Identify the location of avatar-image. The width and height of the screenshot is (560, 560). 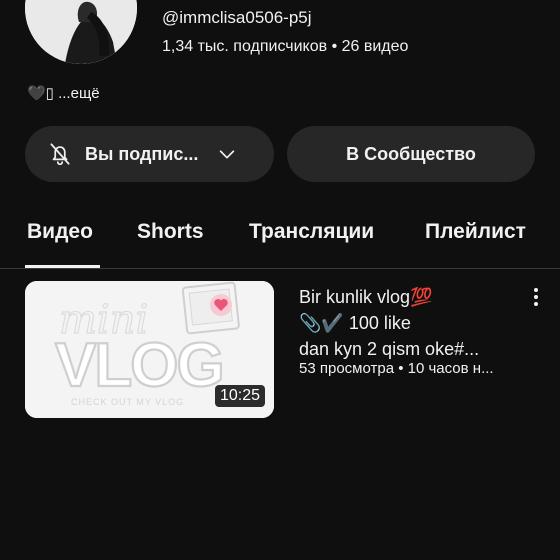
(81, 32).